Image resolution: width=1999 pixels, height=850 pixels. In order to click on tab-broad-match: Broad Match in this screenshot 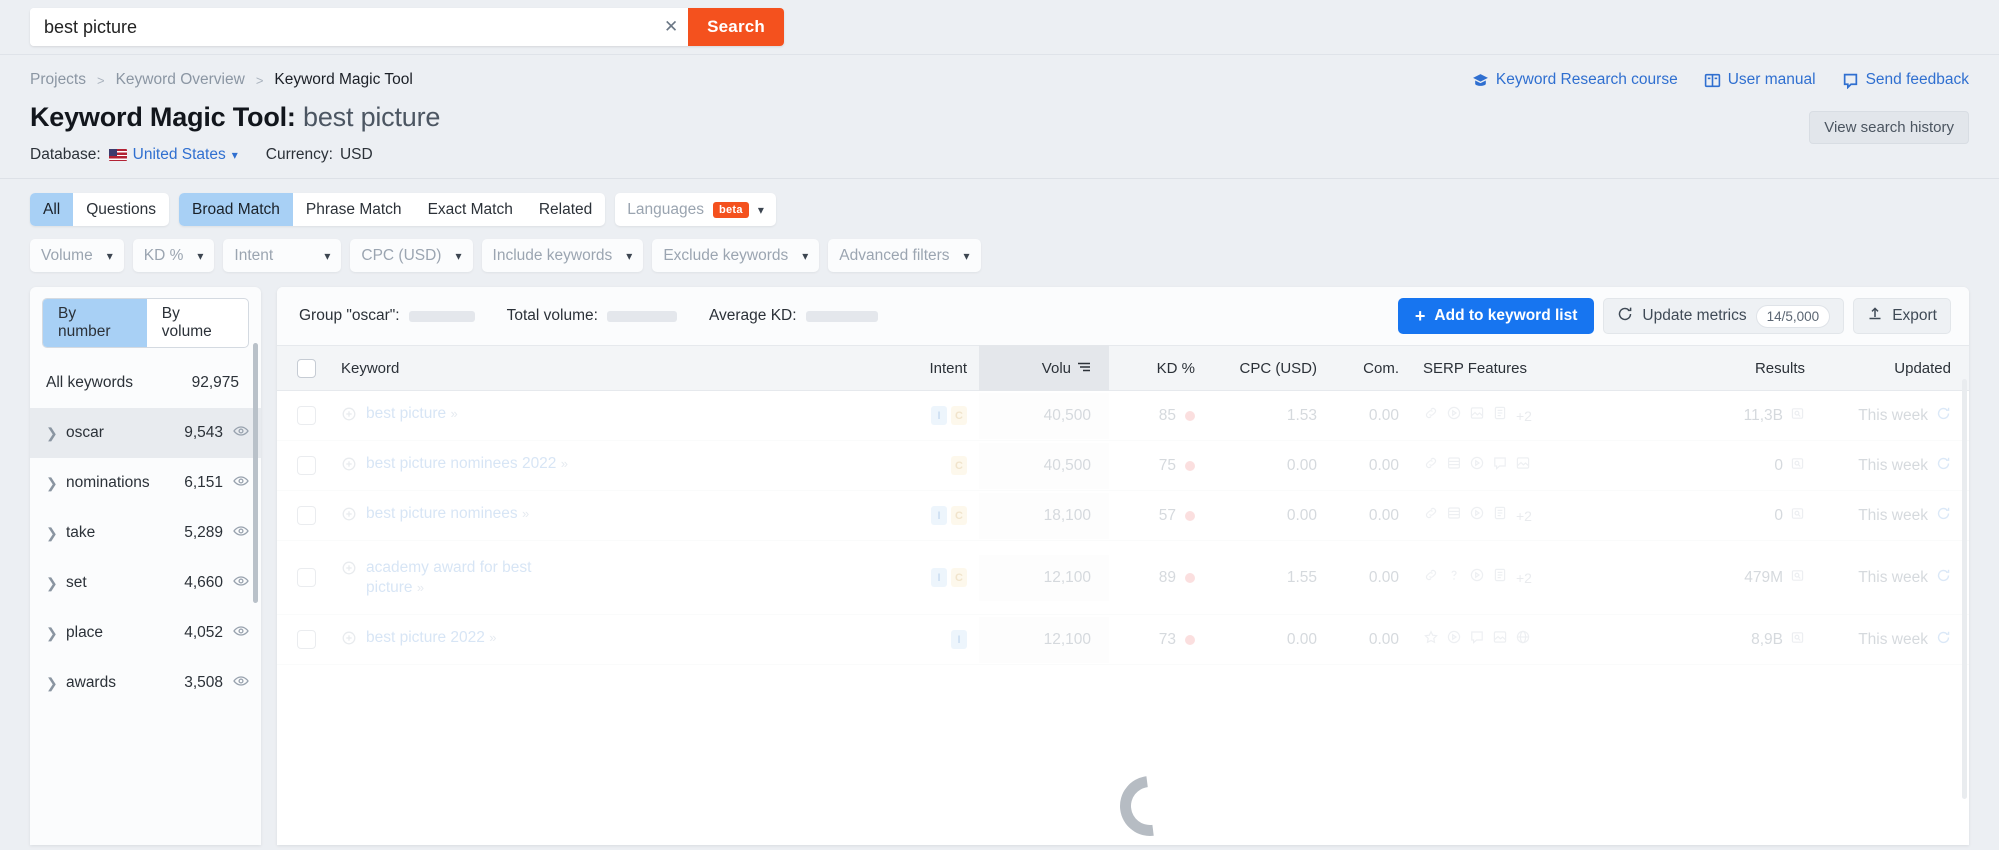, I will do `click(236, 209)`.